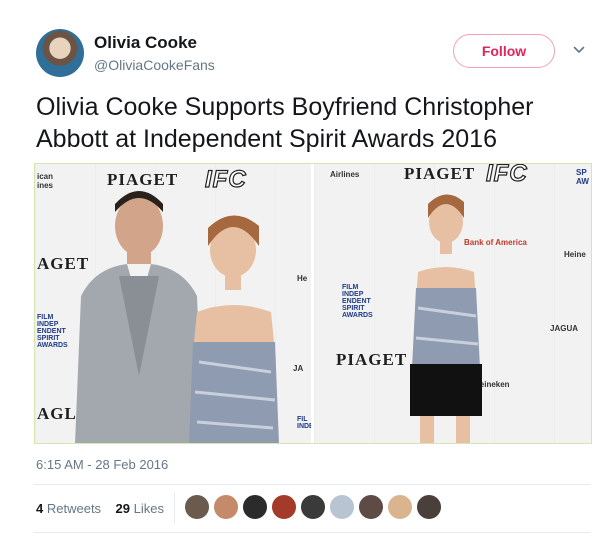 The width and height of the screenshot is (600, 538). Describe the element at coordinates (174, 508) in the screenshot. I see `stats-separator` at that location.